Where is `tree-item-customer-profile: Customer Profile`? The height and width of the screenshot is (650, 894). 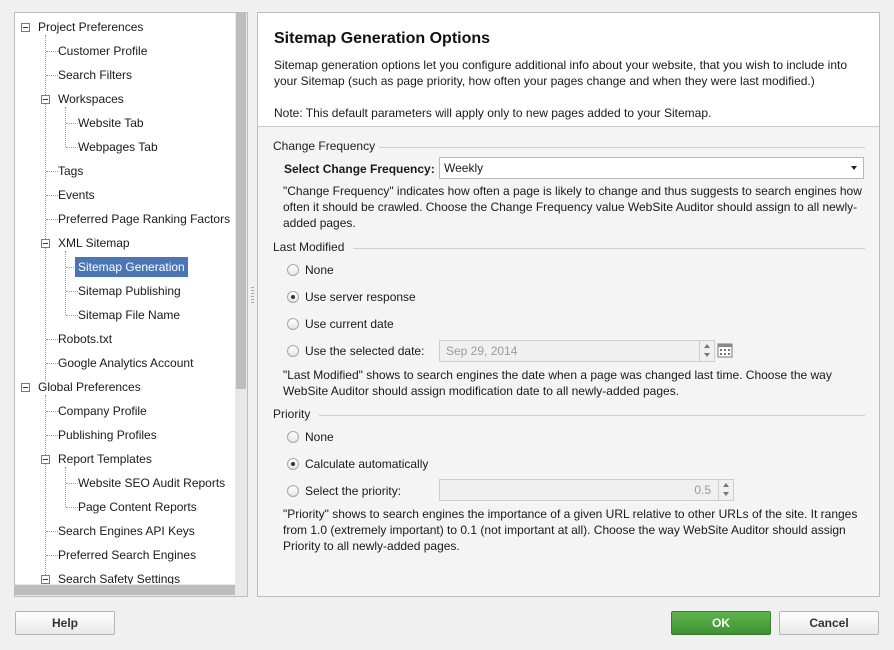
tree-item-customer-profile: Customer Profile is located at coordinates (102, 51).